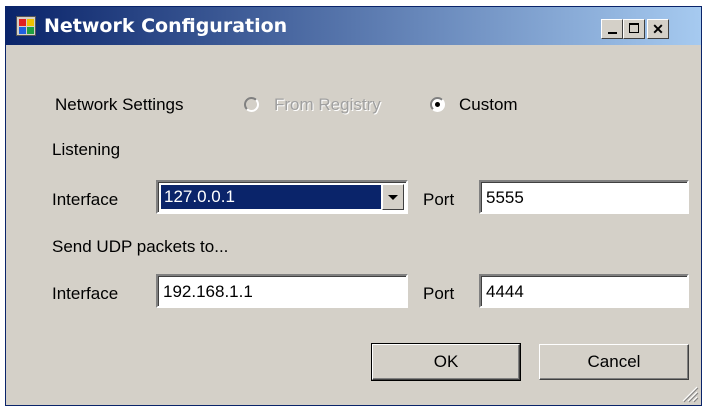 This screenshot has height=411, width=707. What do you see at coordinates (488, 105) in the screenshot?
I see `custom-label: Custom` at bounding box center [488, 105].